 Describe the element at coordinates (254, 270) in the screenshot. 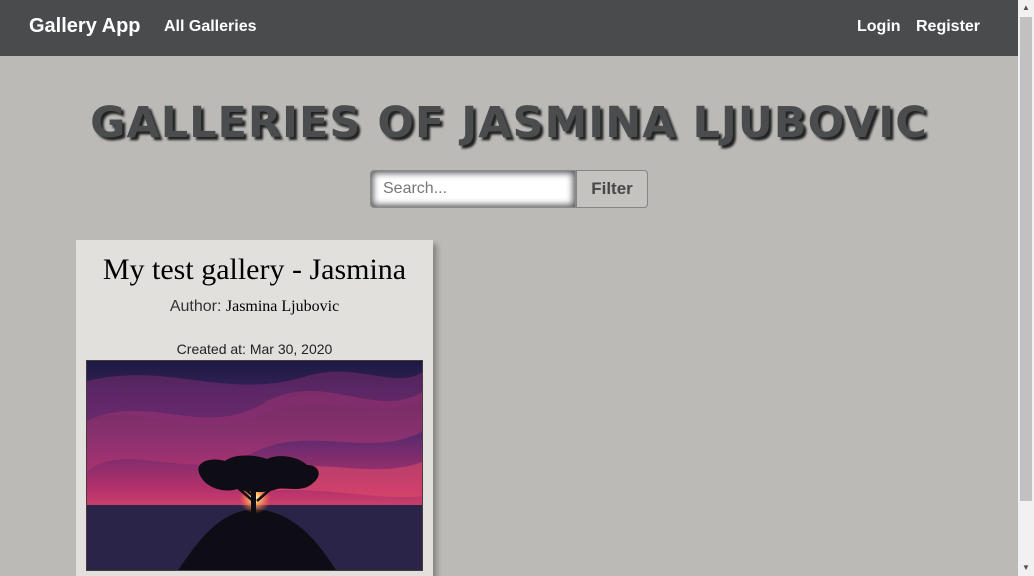

I see `gallery-title: My test gallery - Jasmina` at that location.